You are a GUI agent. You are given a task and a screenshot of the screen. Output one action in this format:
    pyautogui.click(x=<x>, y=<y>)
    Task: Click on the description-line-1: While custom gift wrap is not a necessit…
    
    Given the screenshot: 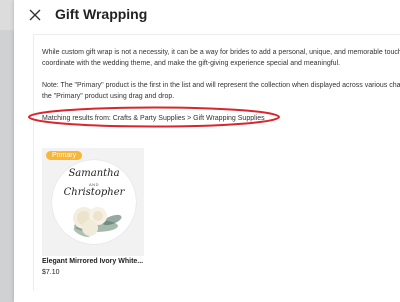 What is the action you would take?
    pyautogui.click(x=221, y=52)
    